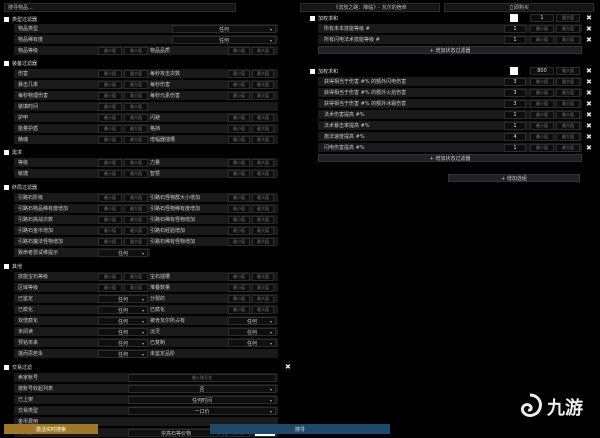  I want to click on trade-type-select: 立即购买, so click(519, 7).